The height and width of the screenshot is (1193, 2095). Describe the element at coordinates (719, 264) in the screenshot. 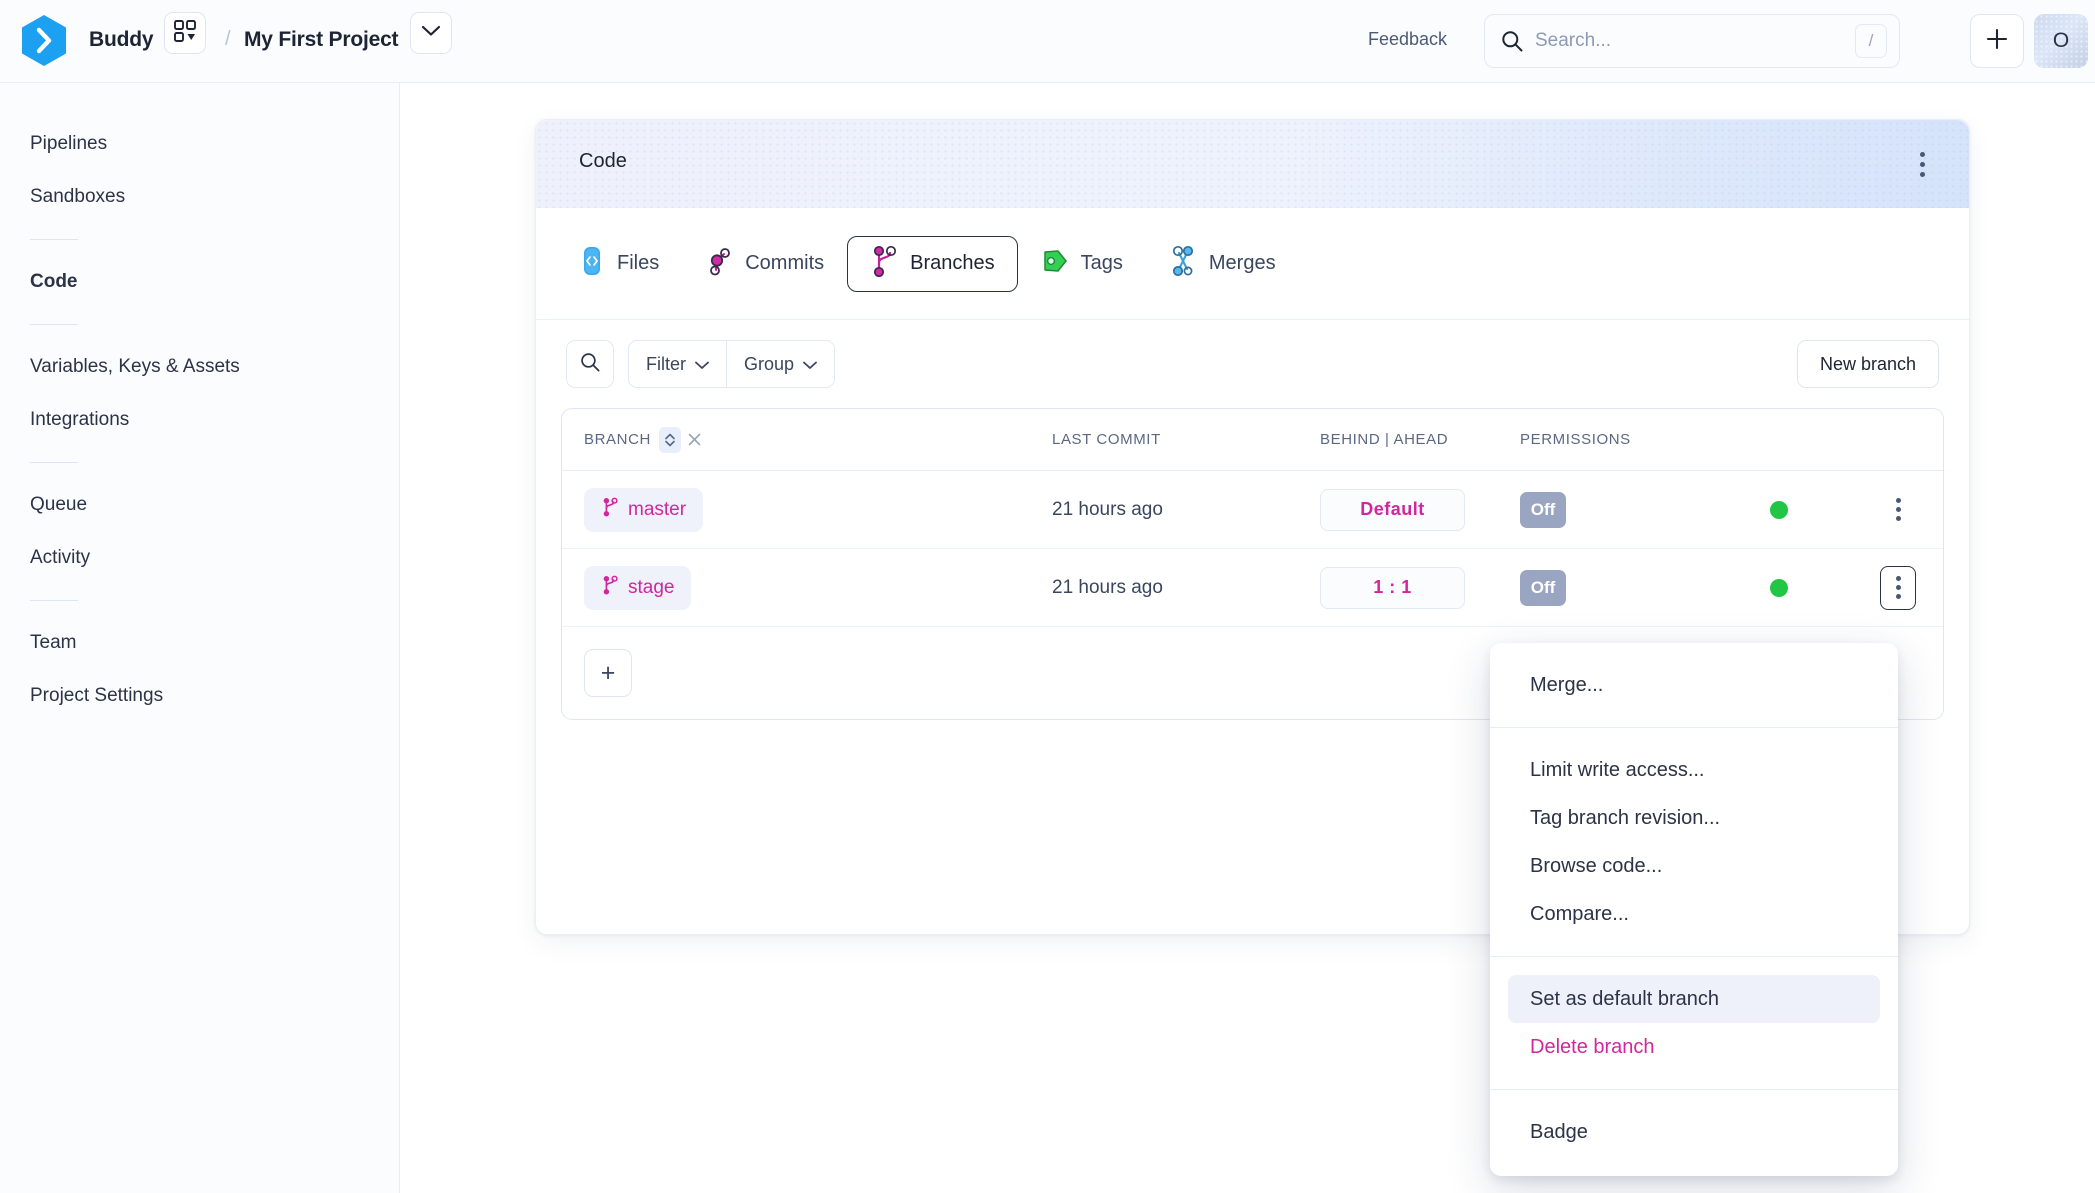

I see `commits-icon` at that location.